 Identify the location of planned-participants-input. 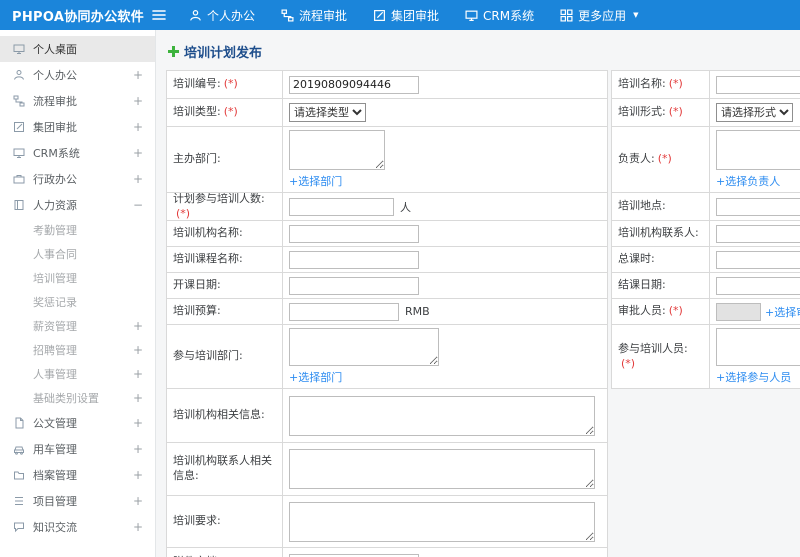
(341, 206).